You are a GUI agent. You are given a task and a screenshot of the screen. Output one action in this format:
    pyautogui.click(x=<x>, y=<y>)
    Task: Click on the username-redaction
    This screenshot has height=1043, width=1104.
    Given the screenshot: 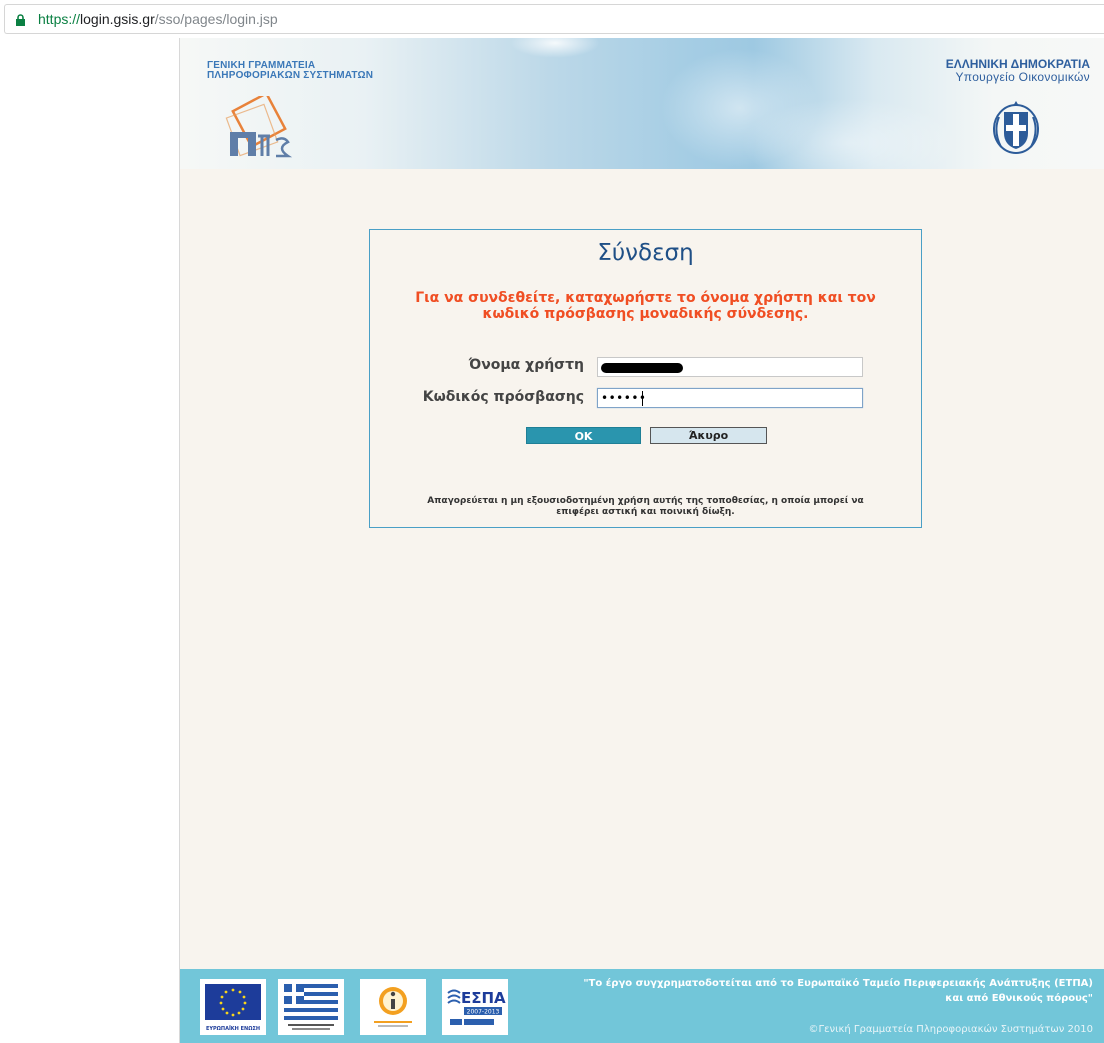 What is the action you would take?
    pyautogui.click(x=642, y=368)
    